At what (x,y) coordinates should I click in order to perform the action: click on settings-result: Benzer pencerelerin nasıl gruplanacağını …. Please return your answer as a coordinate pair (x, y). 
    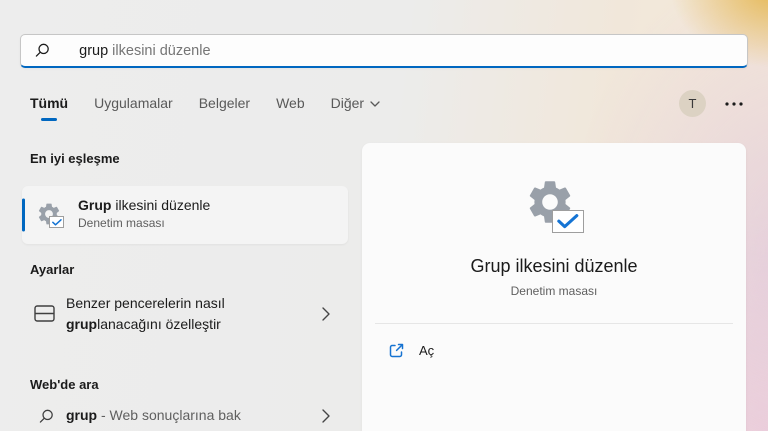
    Looking at the image, I should click on (185, 314).